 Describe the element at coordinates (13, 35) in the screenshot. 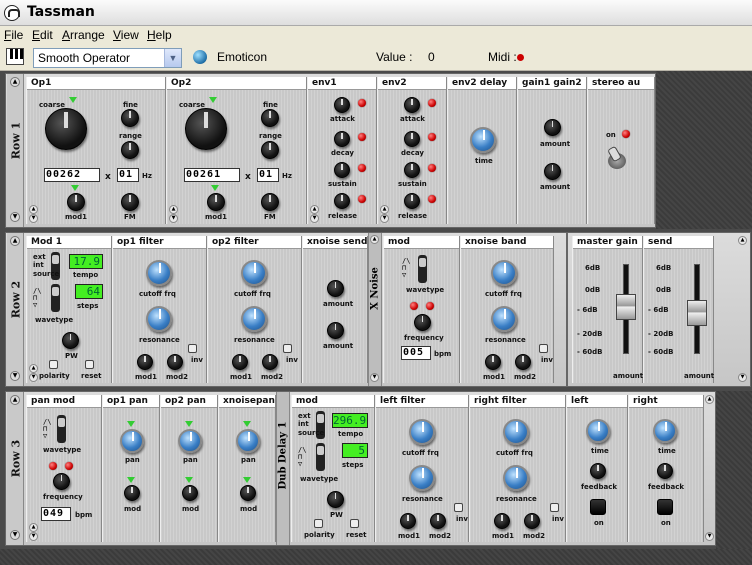

I see `menu-file: File` at that location.